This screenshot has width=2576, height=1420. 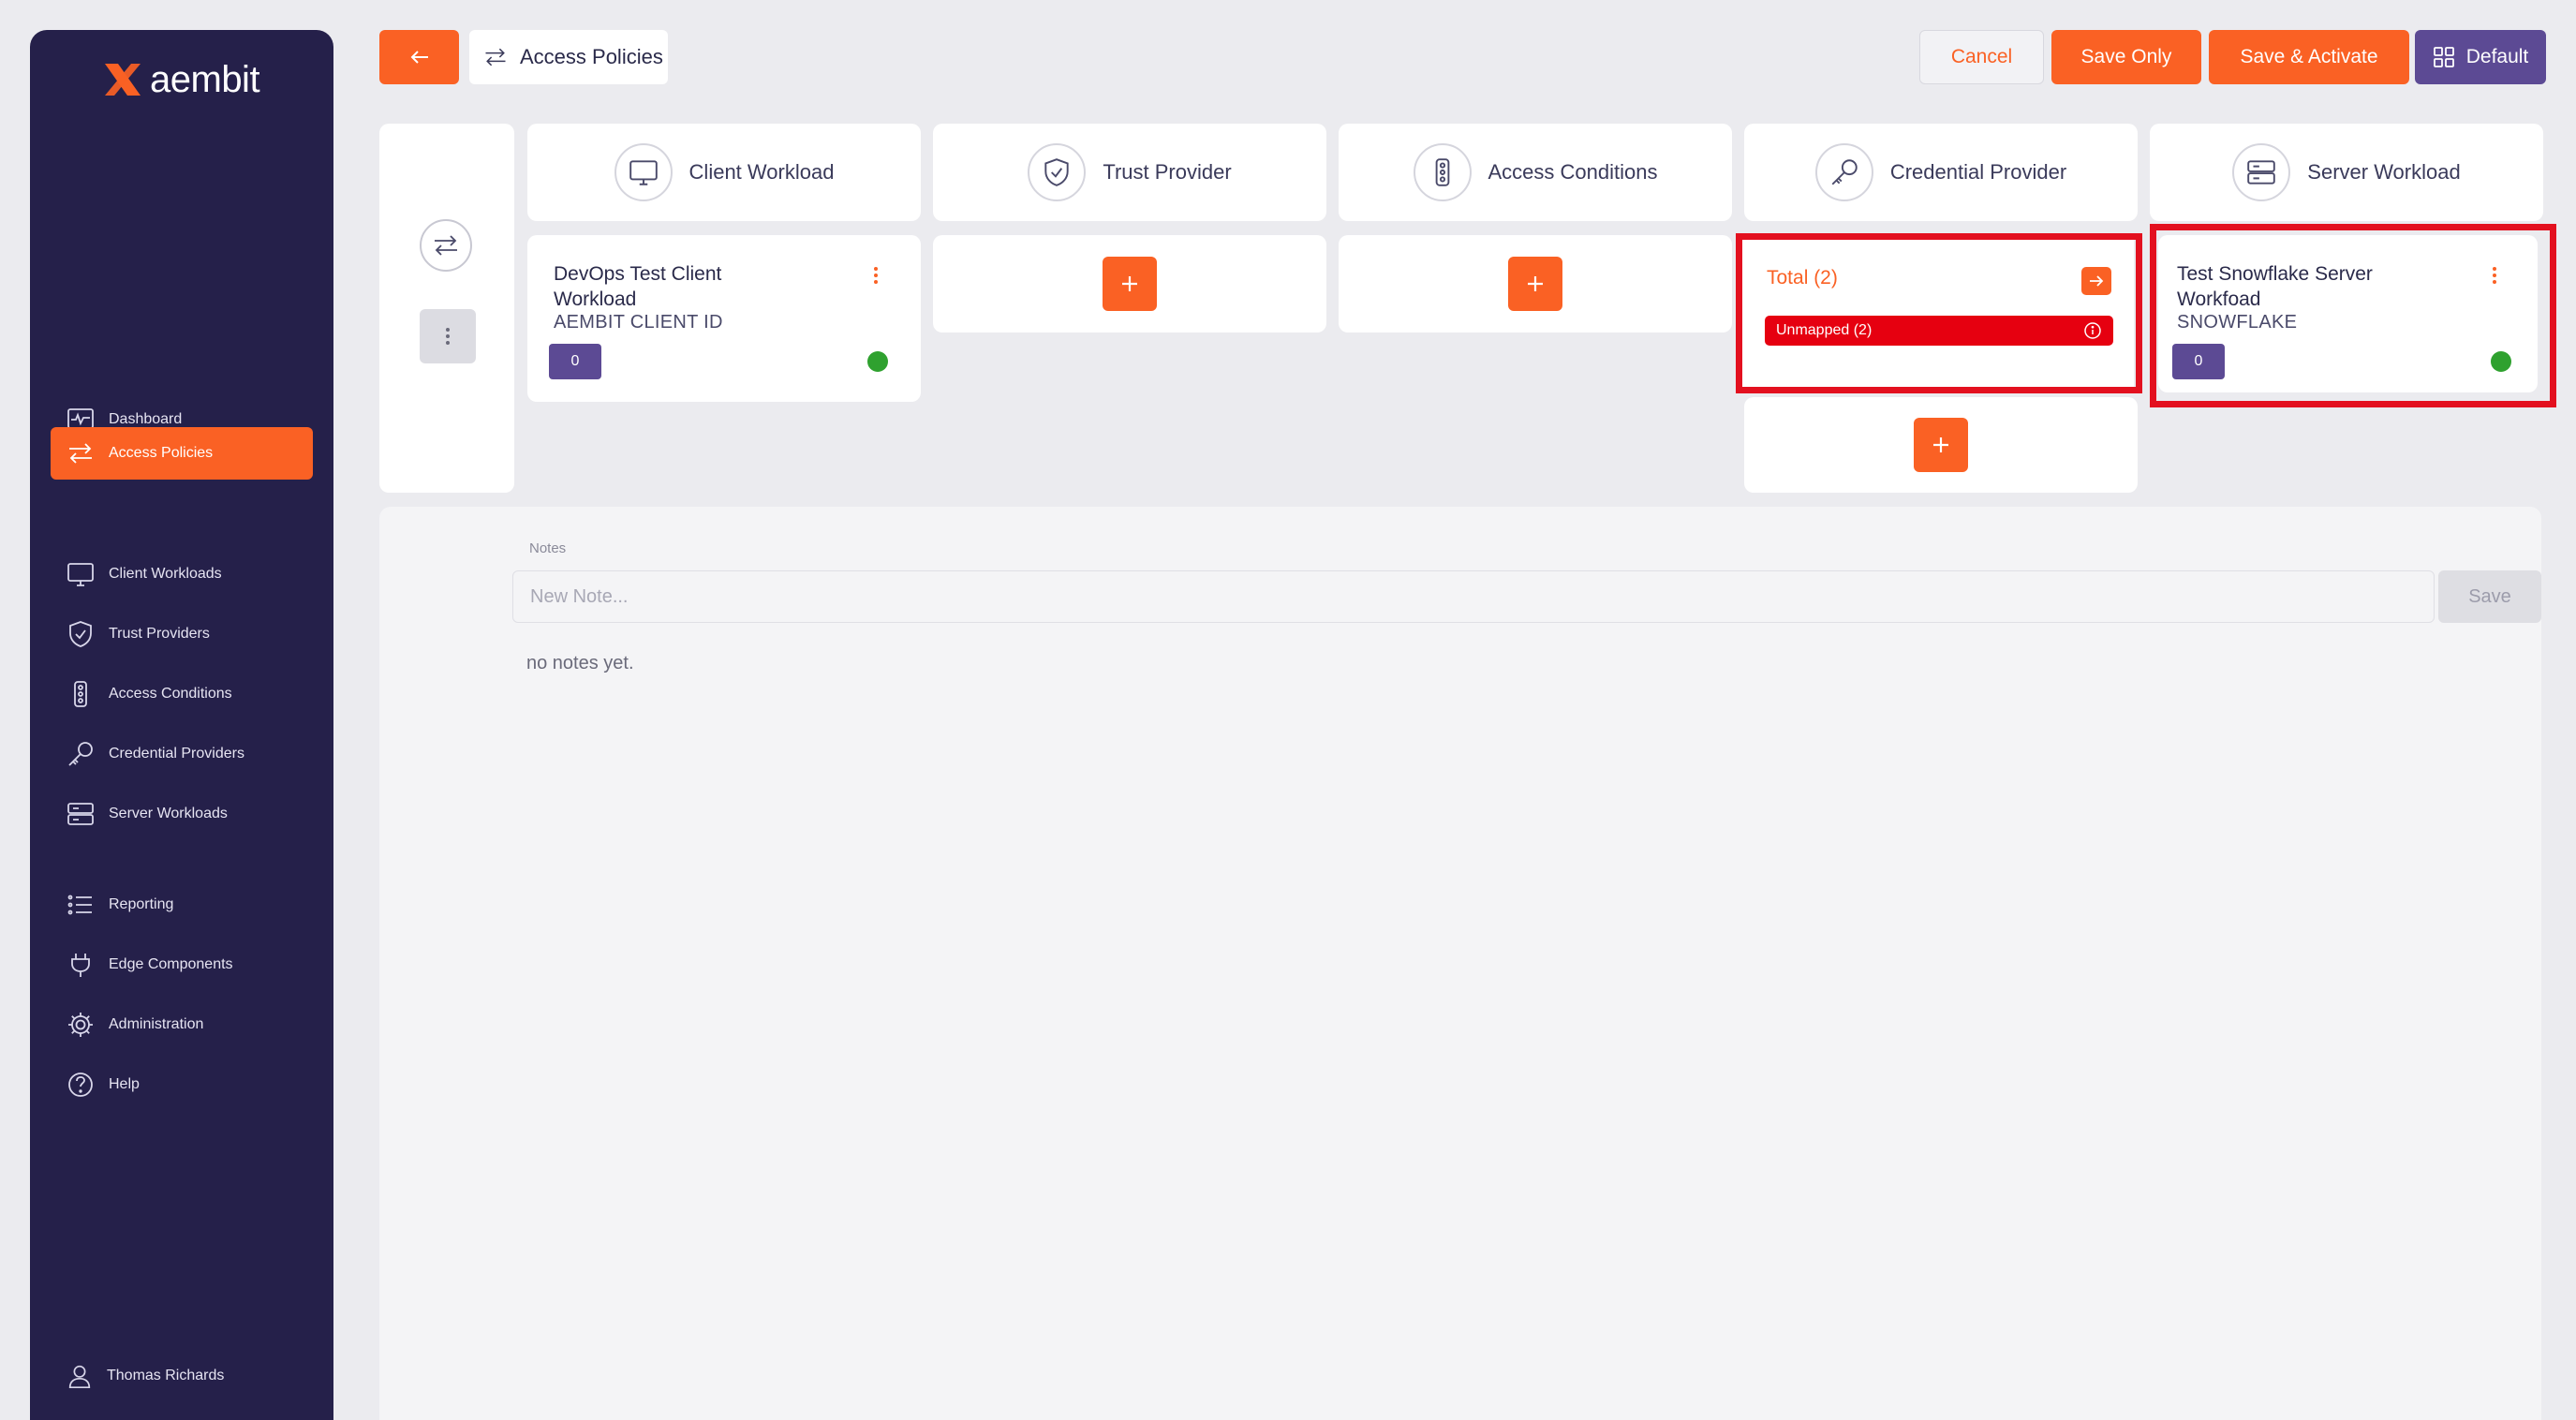 I want to click on breadcrumb: Access Policies, so click(x=568, y=57).